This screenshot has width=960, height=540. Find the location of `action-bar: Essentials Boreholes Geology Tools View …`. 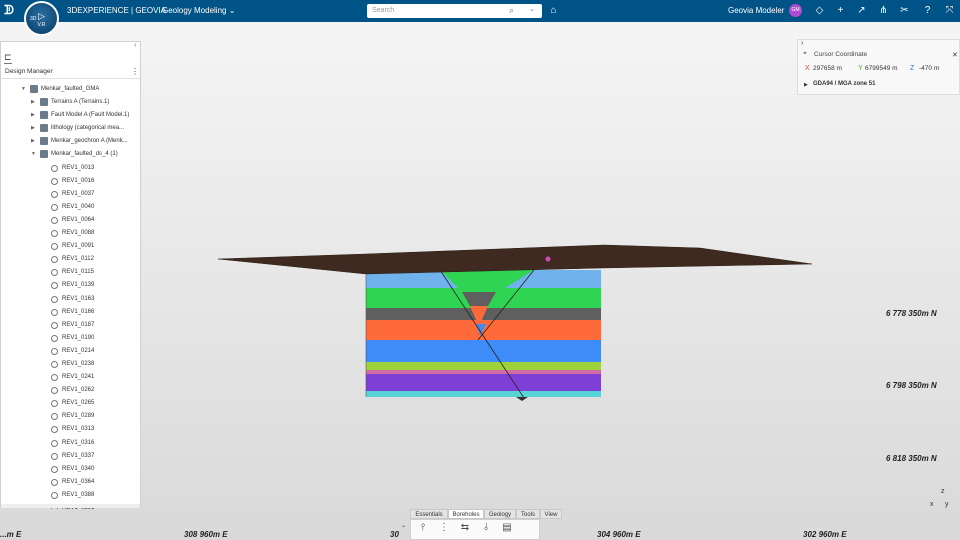

action-bar: Essentials Boreholes Geology Tools View … is located at coordinates (481, 524).